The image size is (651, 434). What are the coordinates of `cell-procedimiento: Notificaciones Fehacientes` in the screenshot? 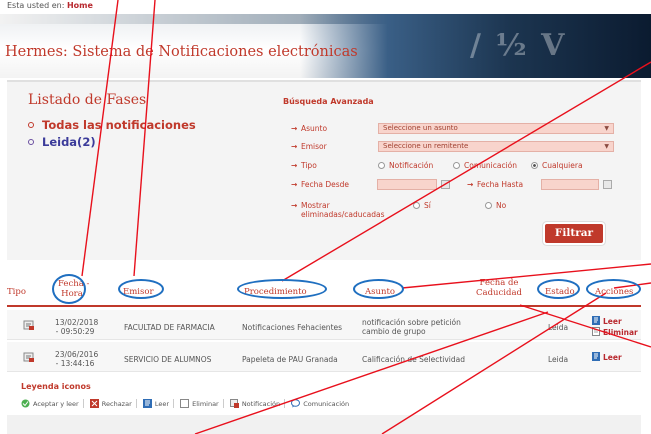 It's located at (292, 327).